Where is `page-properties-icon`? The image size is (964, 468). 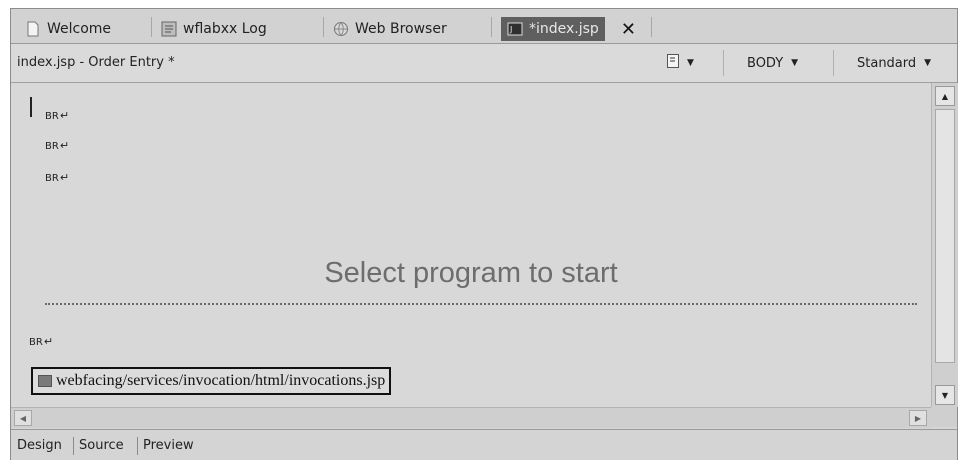 page-properties-icon is located at coordinates (673, 63).